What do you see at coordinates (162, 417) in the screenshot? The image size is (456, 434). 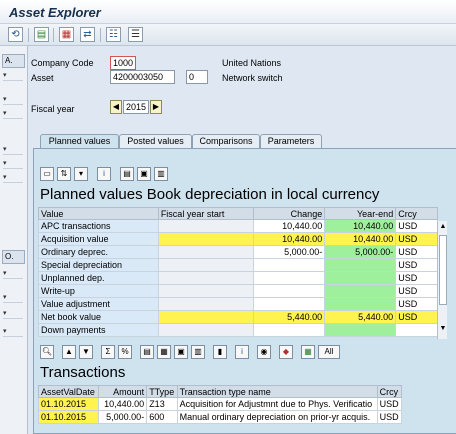 I see `cell-ttype: 600` at bounding box center [162, 417].